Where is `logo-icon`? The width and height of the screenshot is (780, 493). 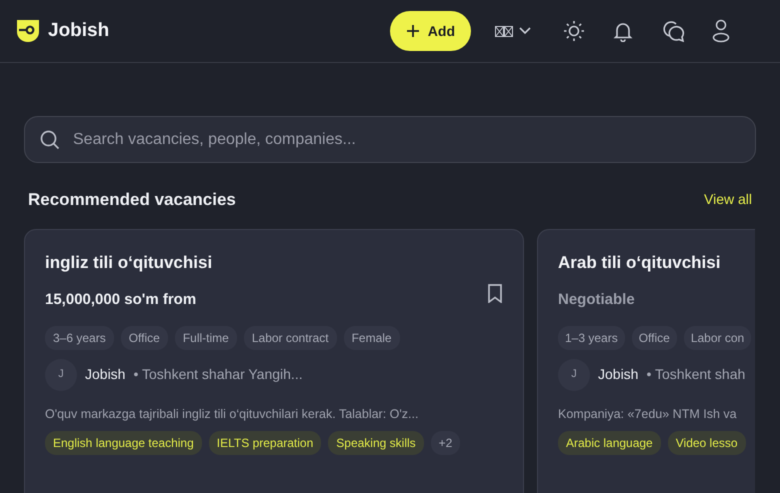 logo-icon is located at coordinates (28, 31).